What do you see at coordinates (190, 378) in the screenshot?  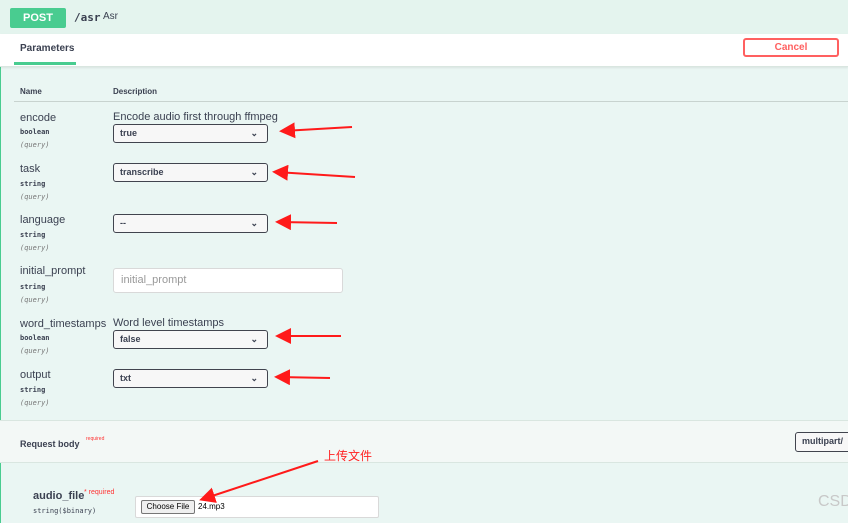 I see `output-select: txt ⌄` at bounding box center [190, 378].